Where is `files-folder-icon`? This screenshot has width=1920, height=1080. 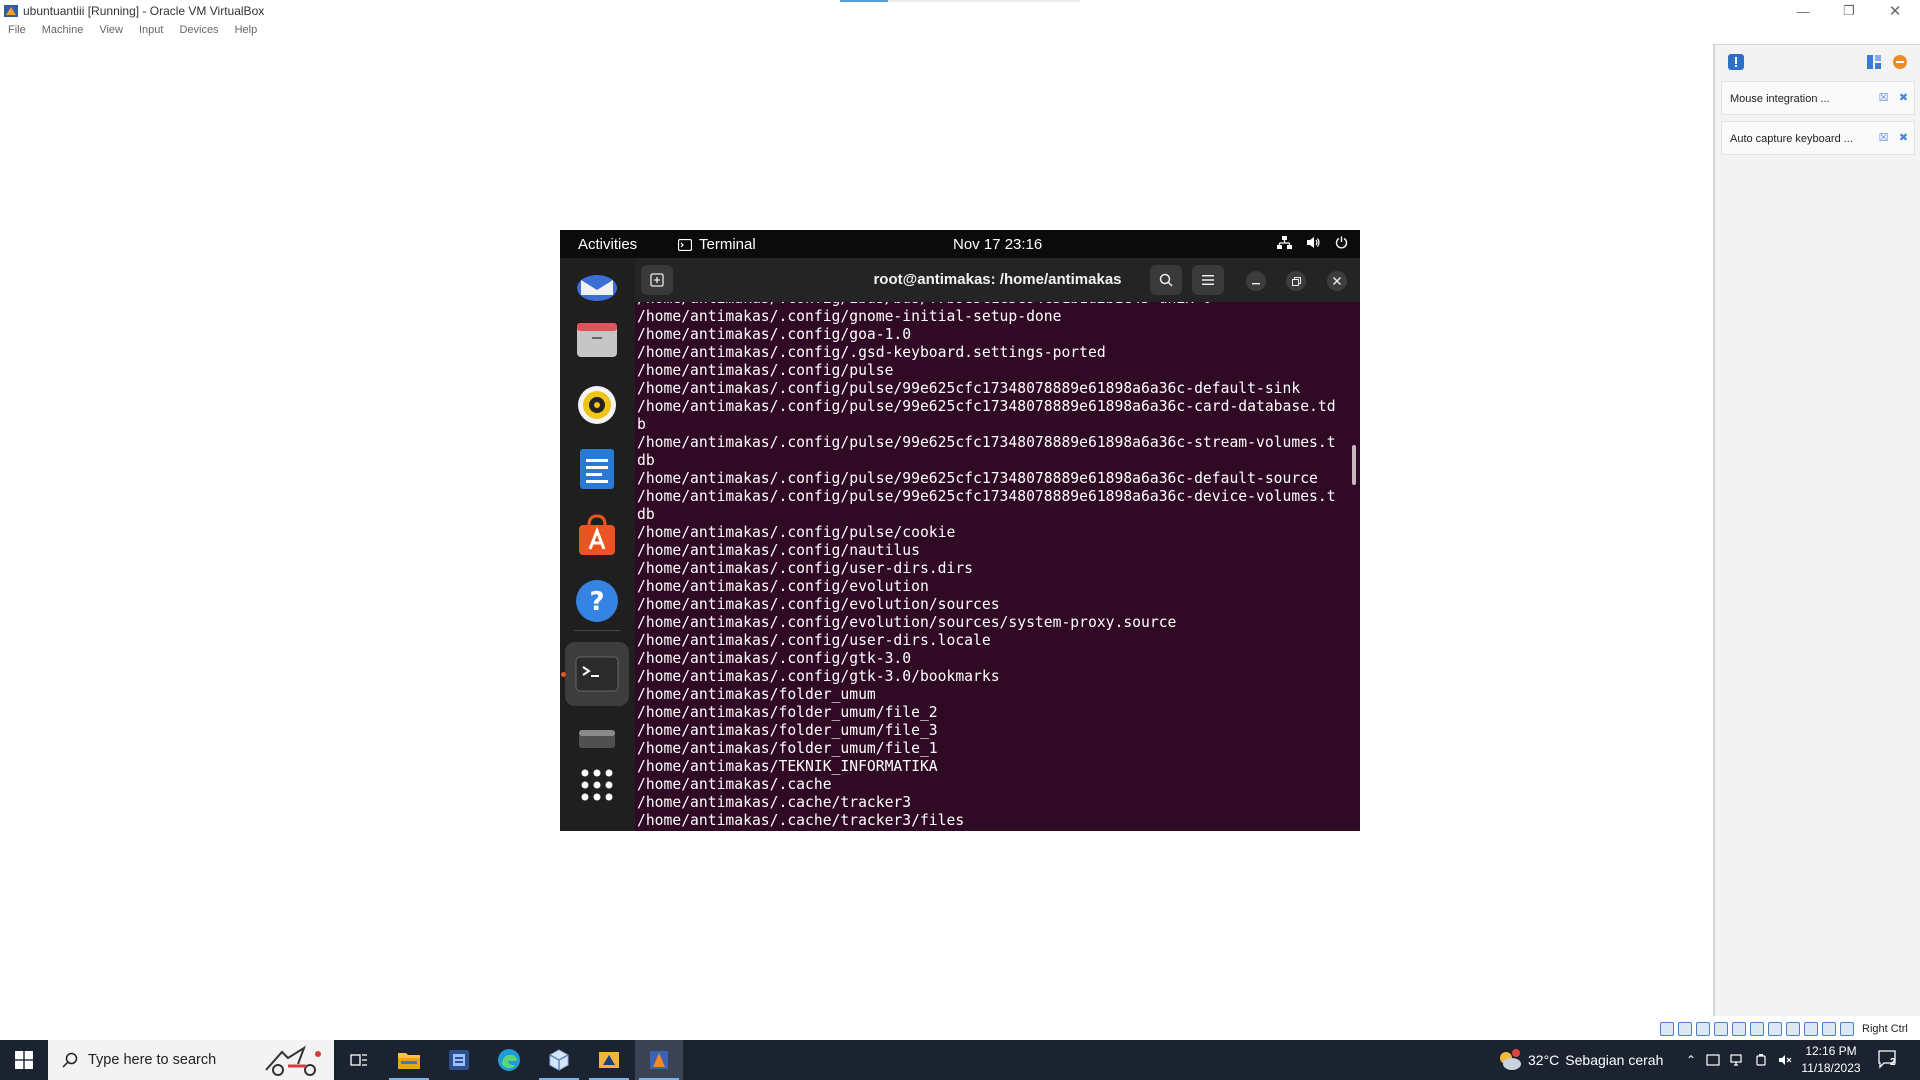
files-folder-icon is located at coordinates (597, 340).